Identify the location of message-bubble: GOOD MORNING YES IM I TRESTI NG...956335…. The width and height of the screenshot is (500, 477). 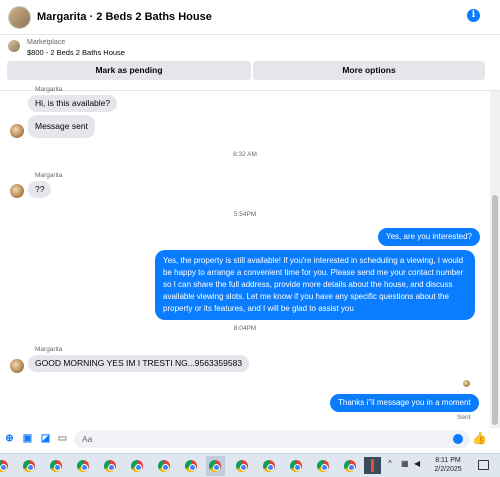
(139, 363).